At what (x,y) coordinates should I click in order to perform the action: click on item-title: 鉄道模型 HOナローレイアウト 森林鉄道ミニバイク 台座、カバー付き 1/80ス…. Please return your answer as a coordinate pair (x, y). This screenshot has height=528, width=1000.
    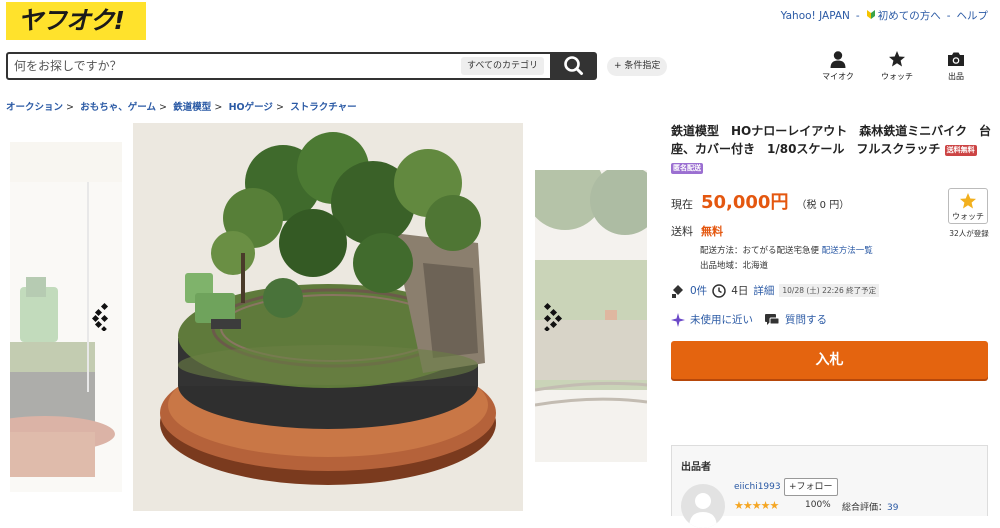
    Looking at the image, I should click on (831, 149).